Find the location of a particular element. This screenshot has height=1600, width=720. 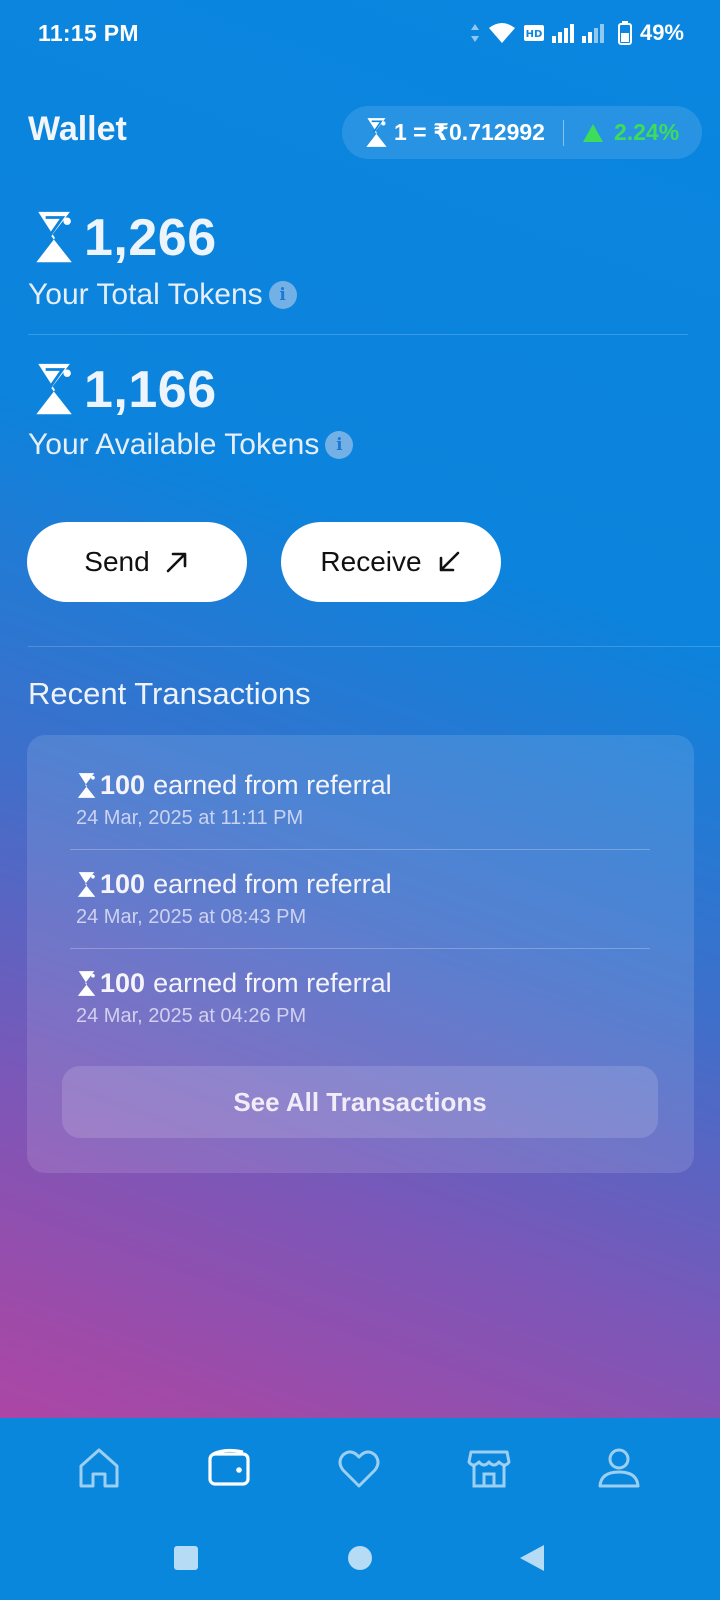

token-rate-pill: 1 = ₹0.712992 2.24% is located at coordinates (522, 132).